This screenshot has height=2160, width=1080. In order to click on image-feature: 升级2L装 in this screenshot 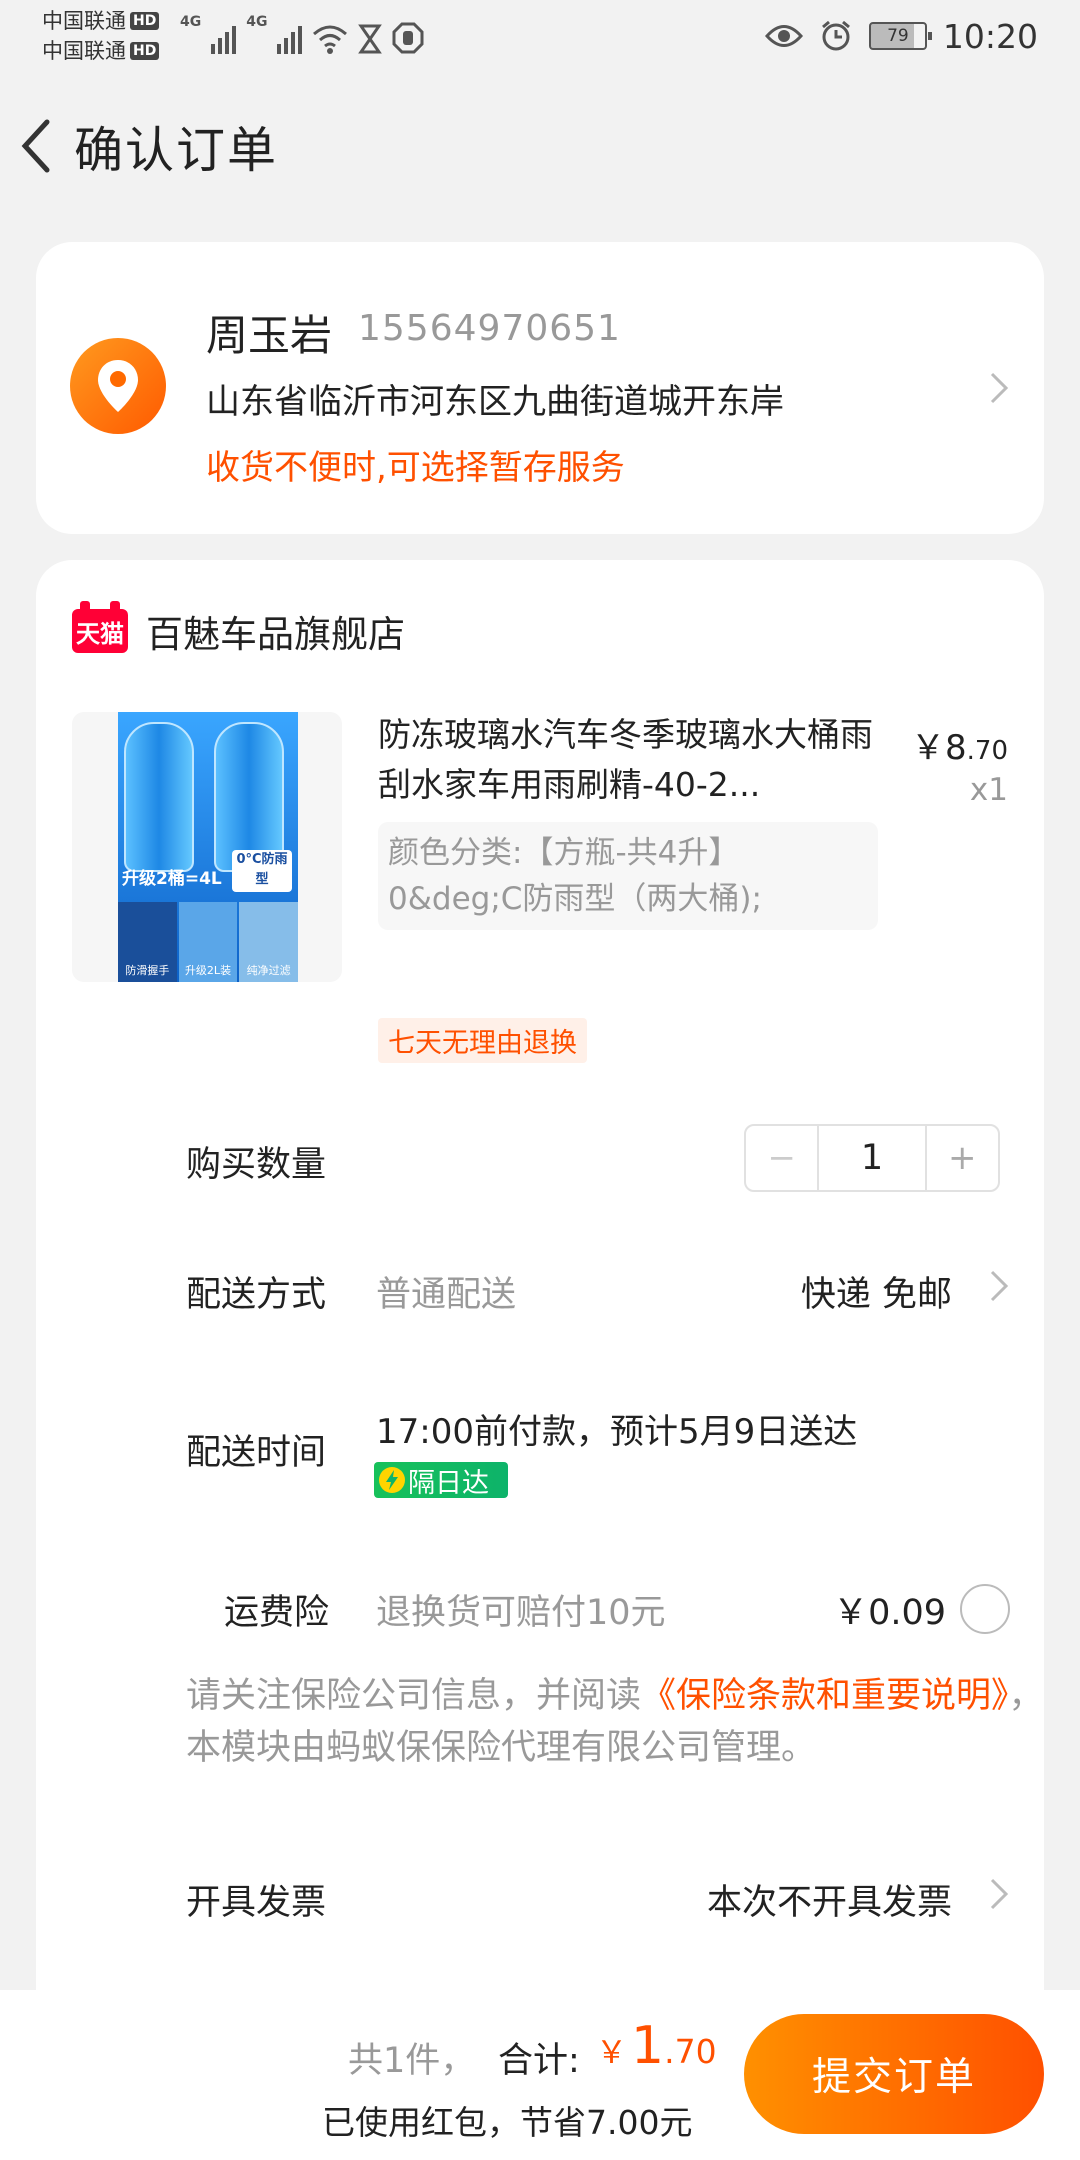, I will do `click(208, 942)`.